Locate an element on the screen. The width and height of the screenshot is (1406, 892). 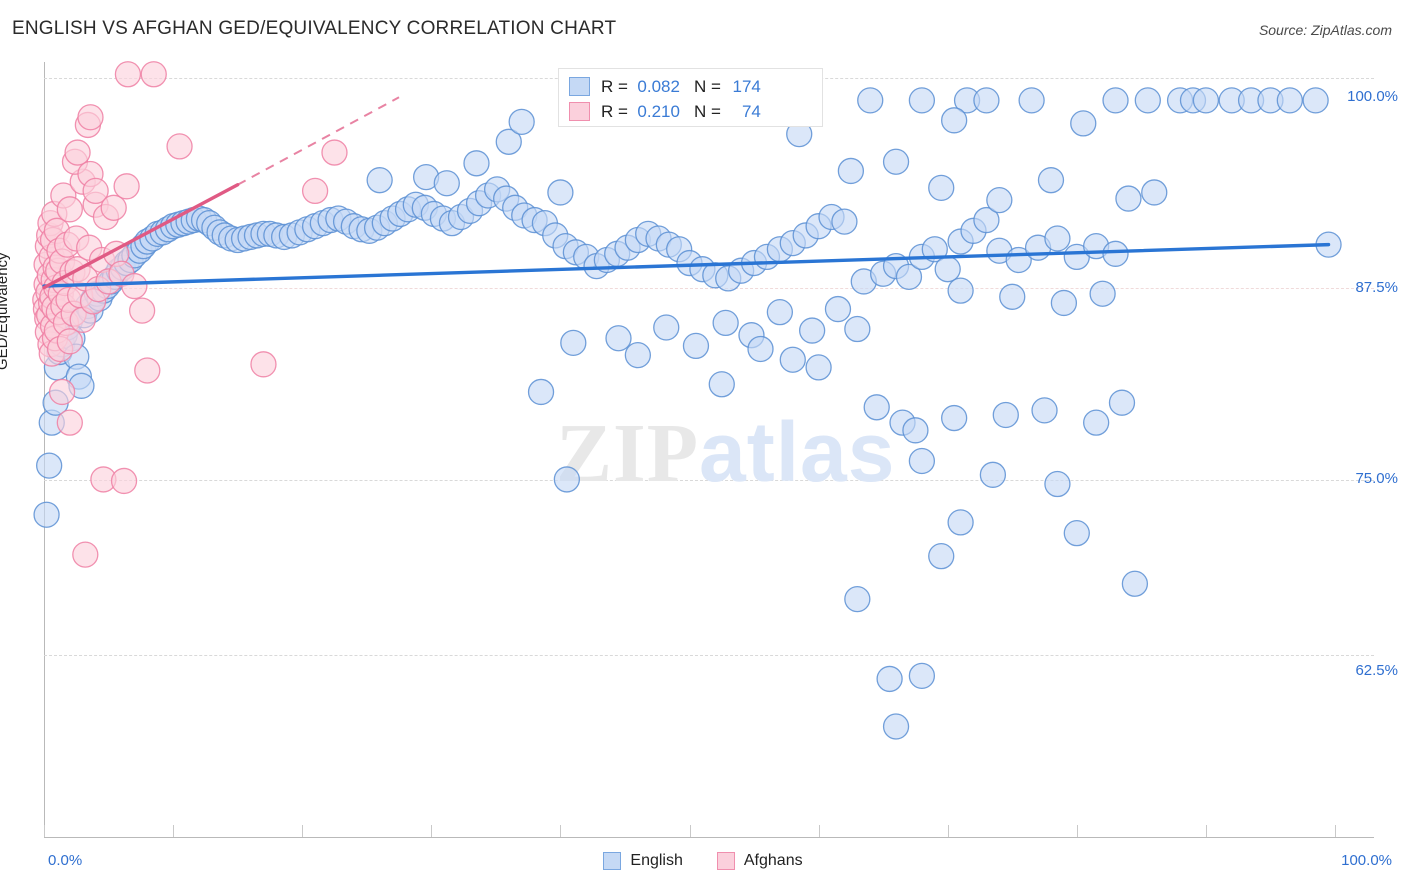
n-label-english: N = is located at coordinates (707, 86).